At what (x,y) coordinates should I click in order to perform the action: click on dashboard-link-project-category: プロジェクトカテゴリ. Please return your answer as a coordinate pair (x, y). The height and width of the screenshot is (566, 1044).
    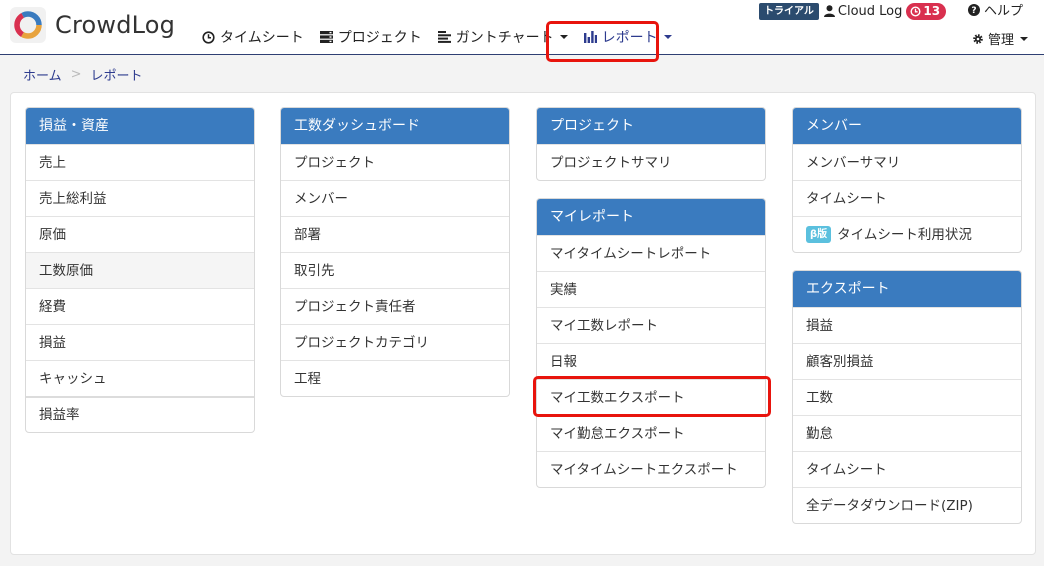
    Looking at the image, I should click on (395, 342).